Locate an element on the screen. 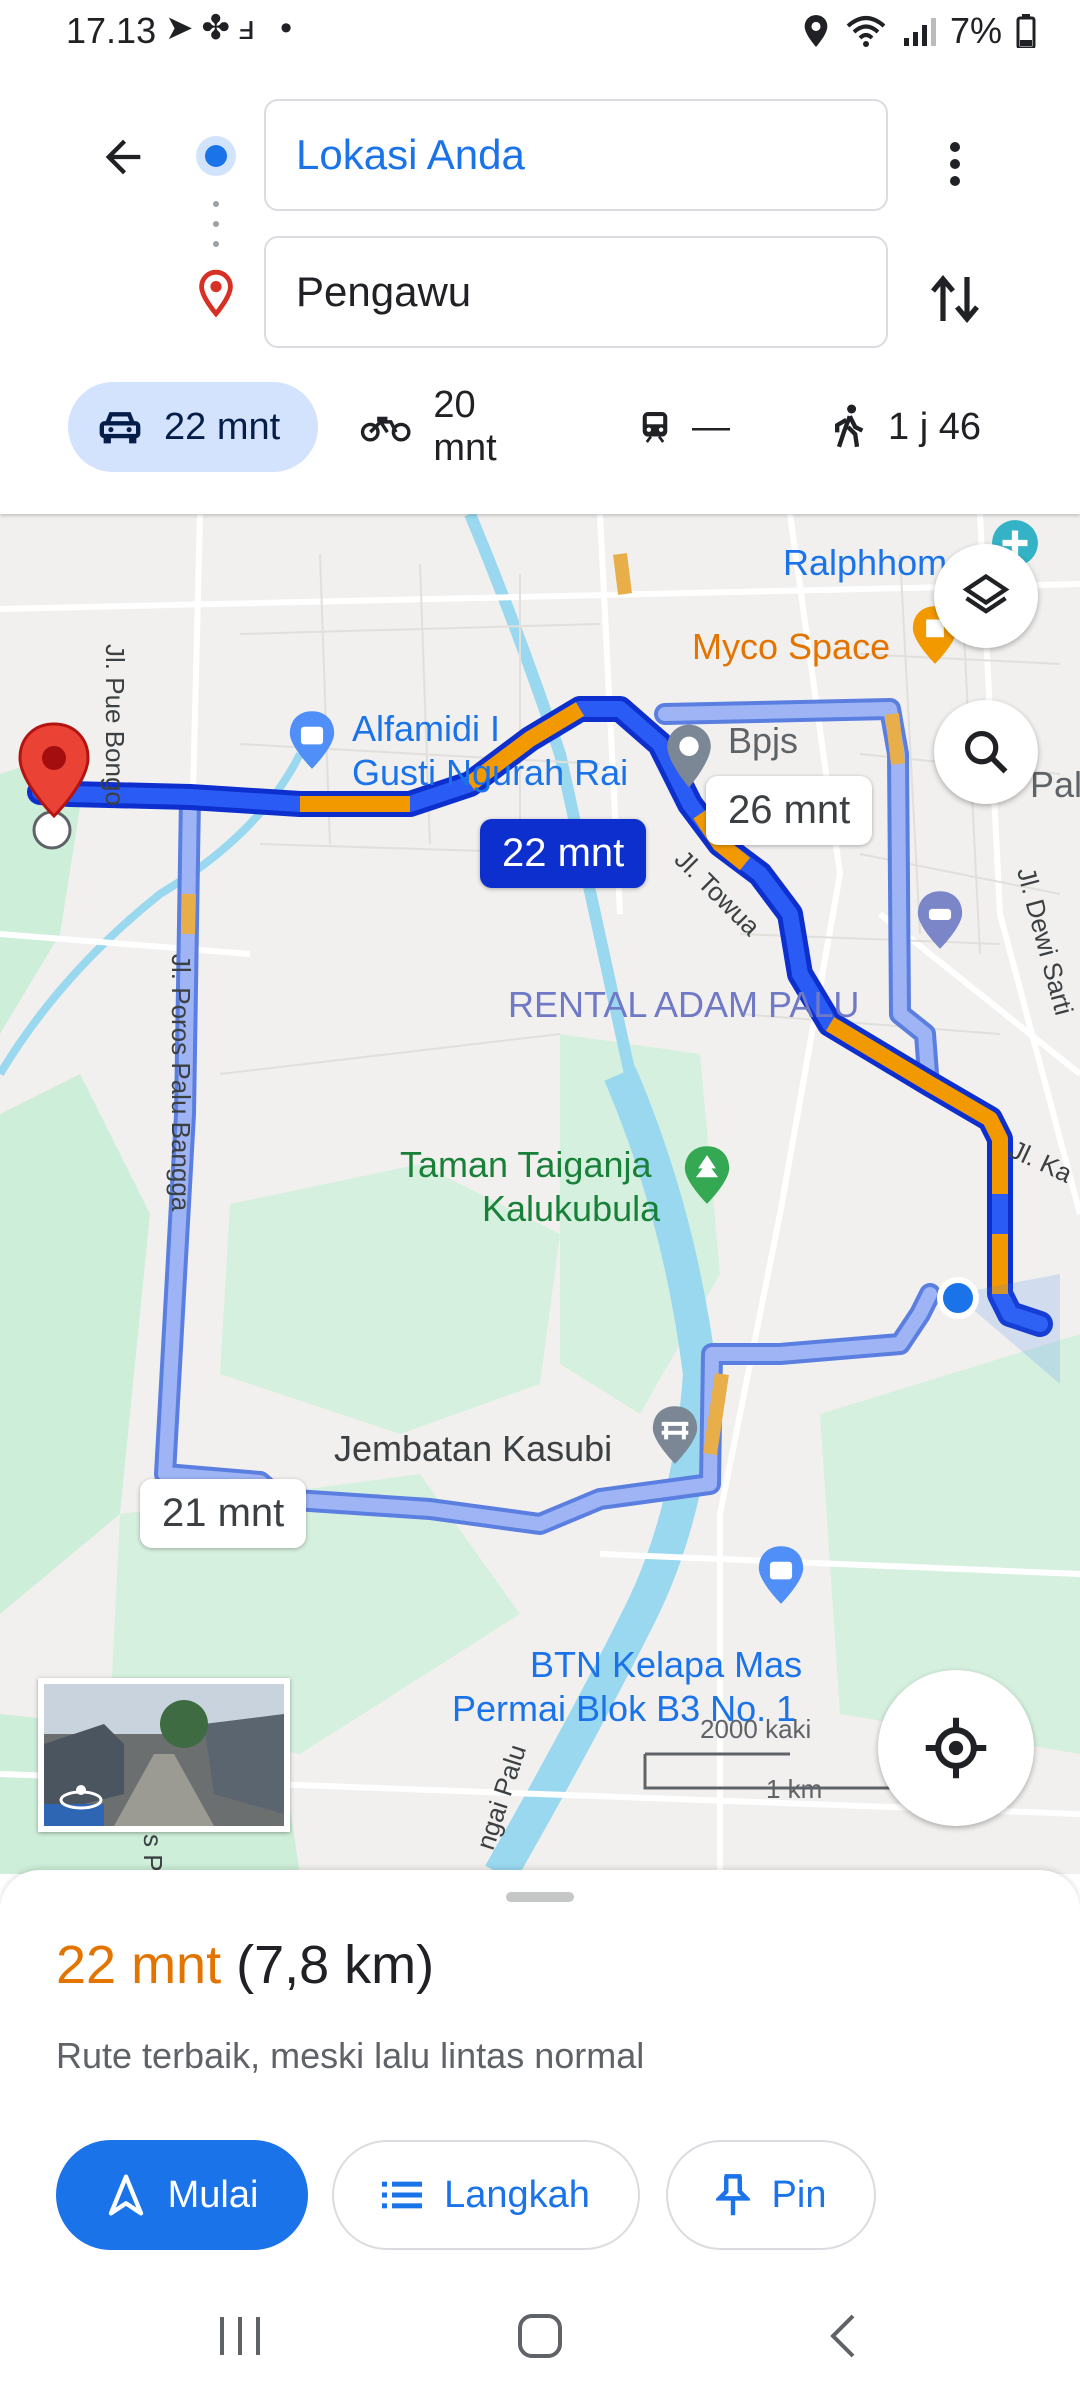  back-button is located at coordinates (123, 157).